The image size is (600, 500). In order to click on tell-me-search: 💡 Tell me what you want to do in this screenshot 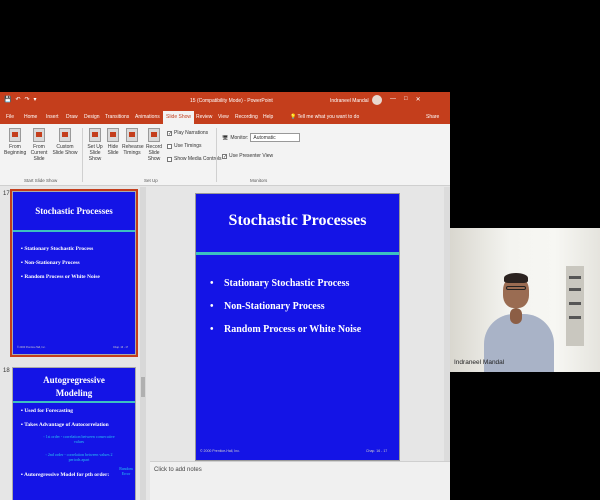, I will do `click(324, 117)`.